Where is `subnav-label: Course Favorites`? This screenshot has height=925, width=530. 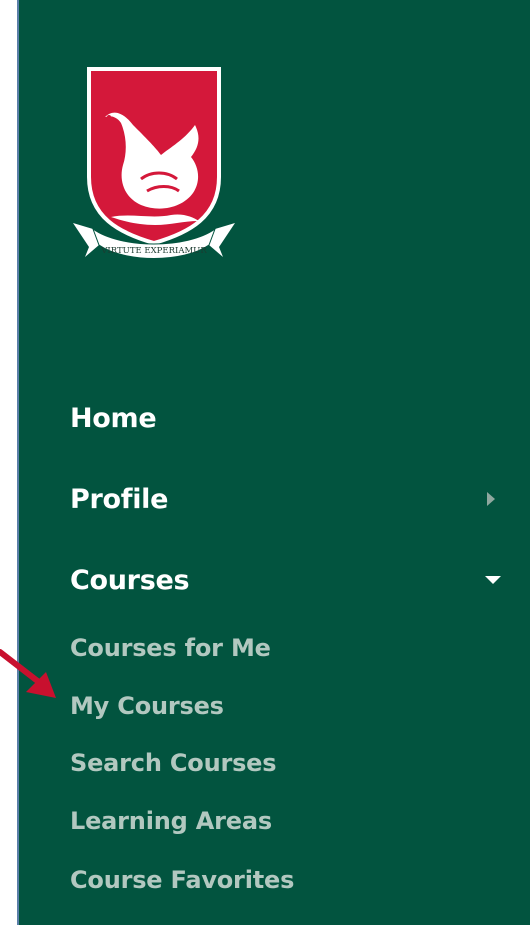
subnav-label: Course Favorites is located at coordinates (182, 880).